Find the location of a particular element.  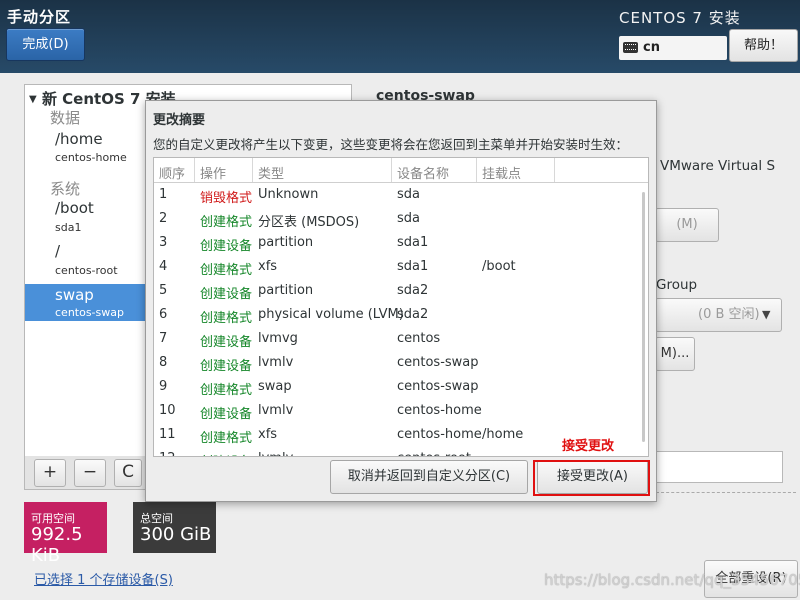

column-header-mount: 挂载点 is located at coordinates (501, 172).